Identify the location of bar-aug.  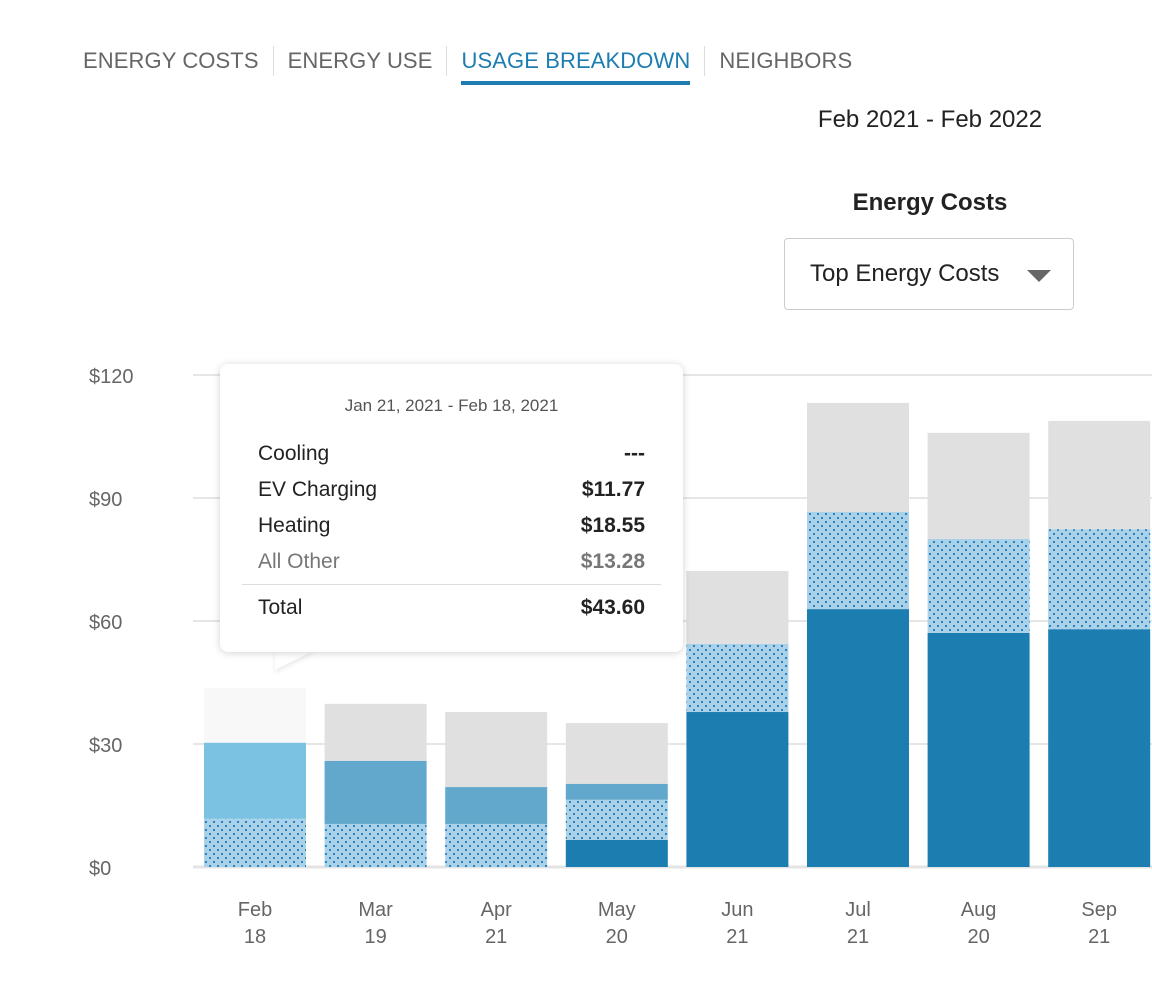
(978, 649).